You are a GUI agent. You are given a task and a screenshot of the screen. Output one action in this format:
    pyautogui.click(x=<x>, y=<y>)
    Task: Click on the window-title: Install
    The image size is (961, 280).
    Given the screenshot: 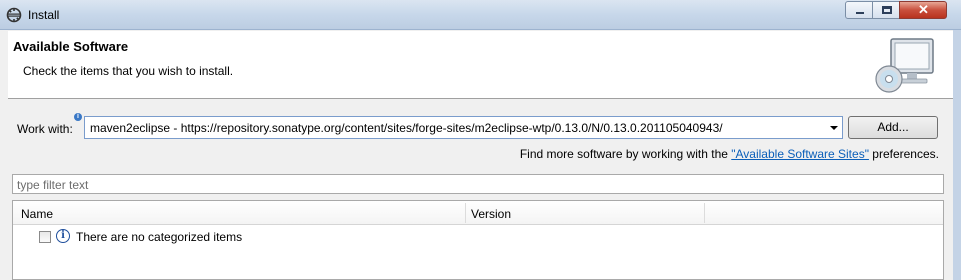 What is the action you would take?
    pyautogui.click(x=44, y=15)
    